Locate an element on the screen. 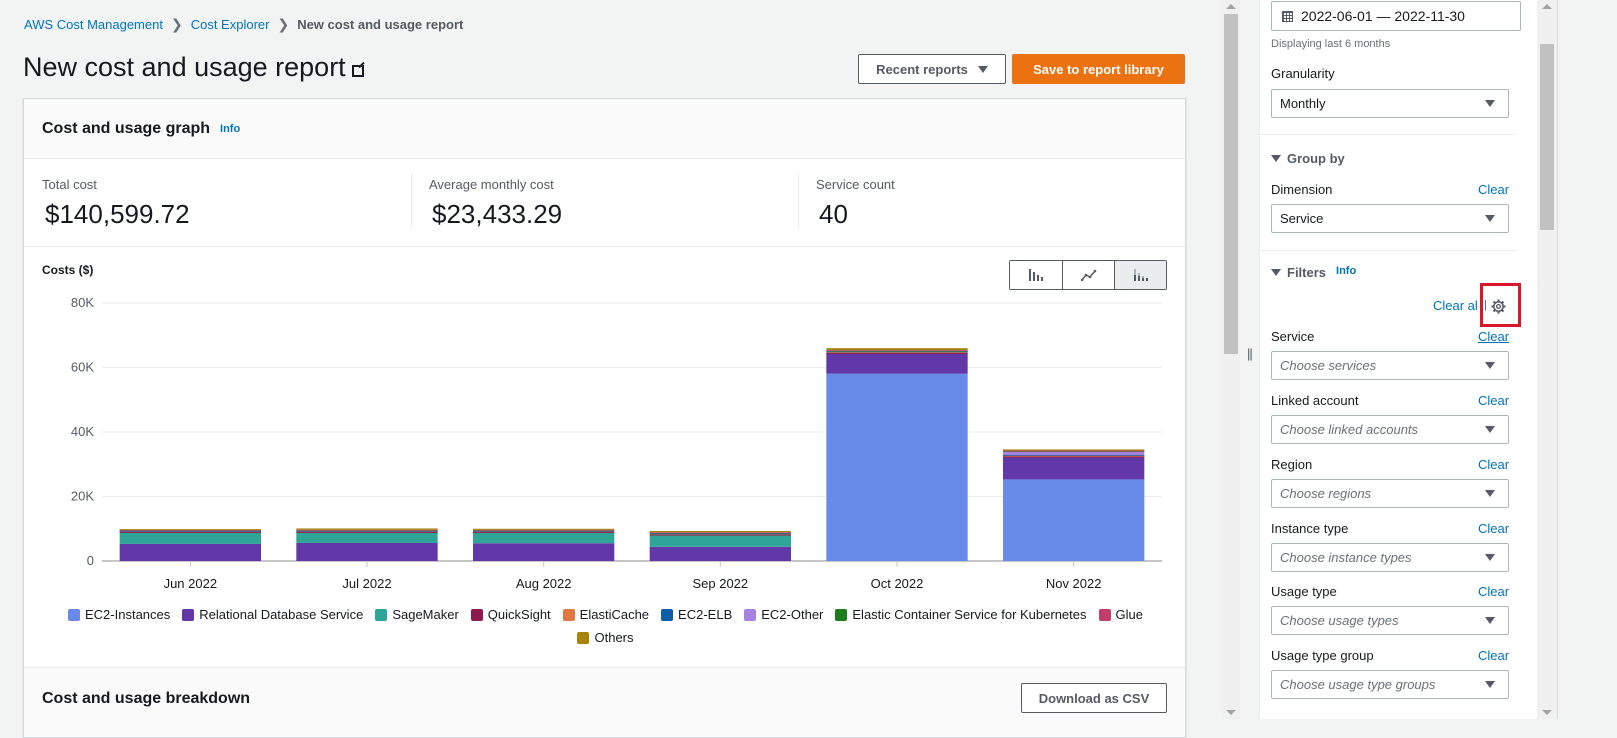 This screenshot has width=1617, height=738. download-csv-button: Download as CSV is located at coordinates (1094, 698).